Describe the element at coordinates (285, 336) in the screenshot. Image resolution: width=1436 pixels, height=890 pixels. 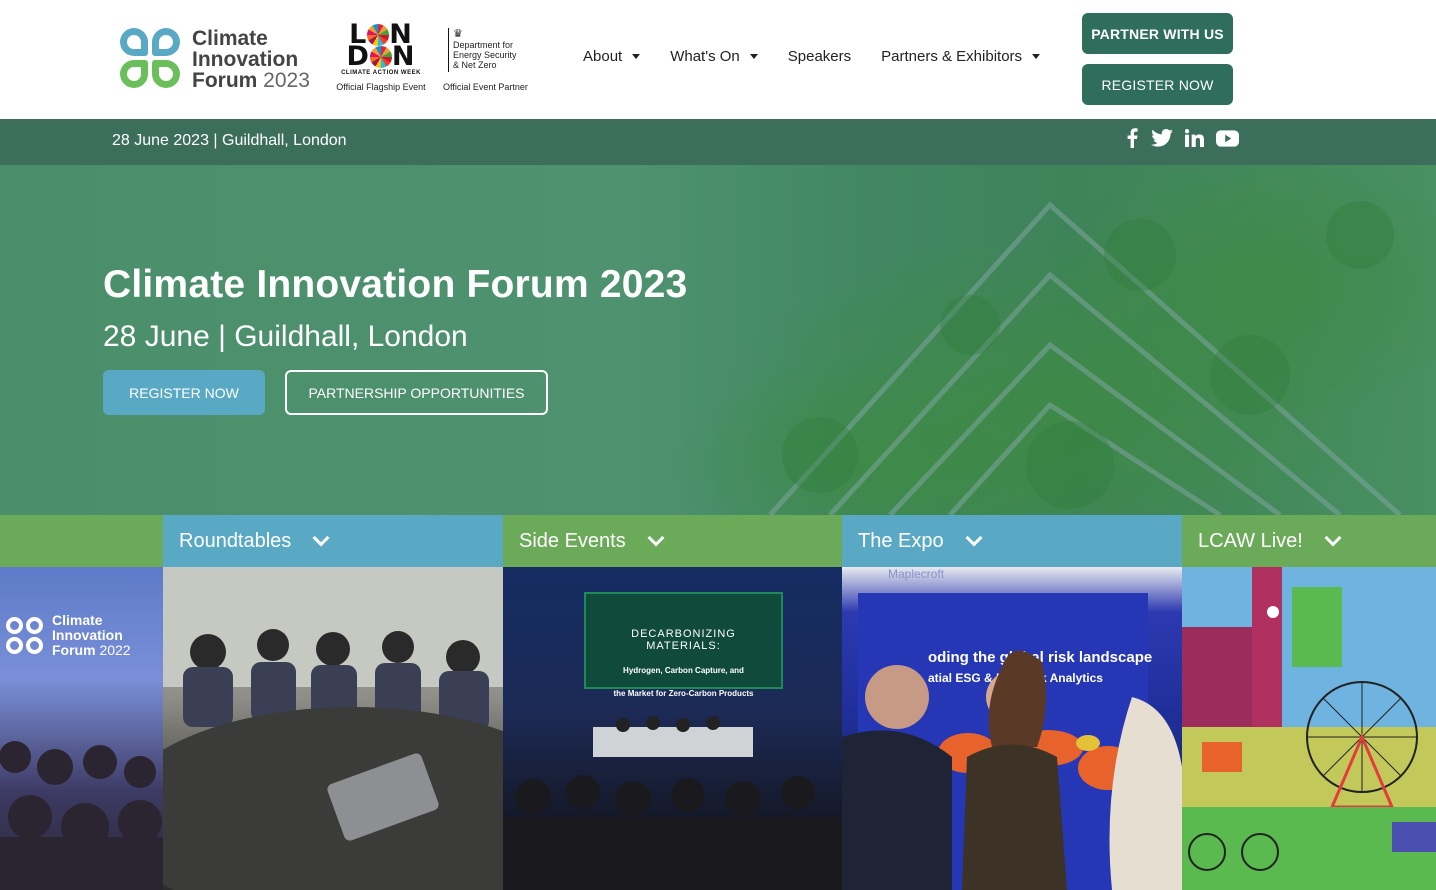
I see `hero-subtitle: 28 June | Guildhall, London` at that location.